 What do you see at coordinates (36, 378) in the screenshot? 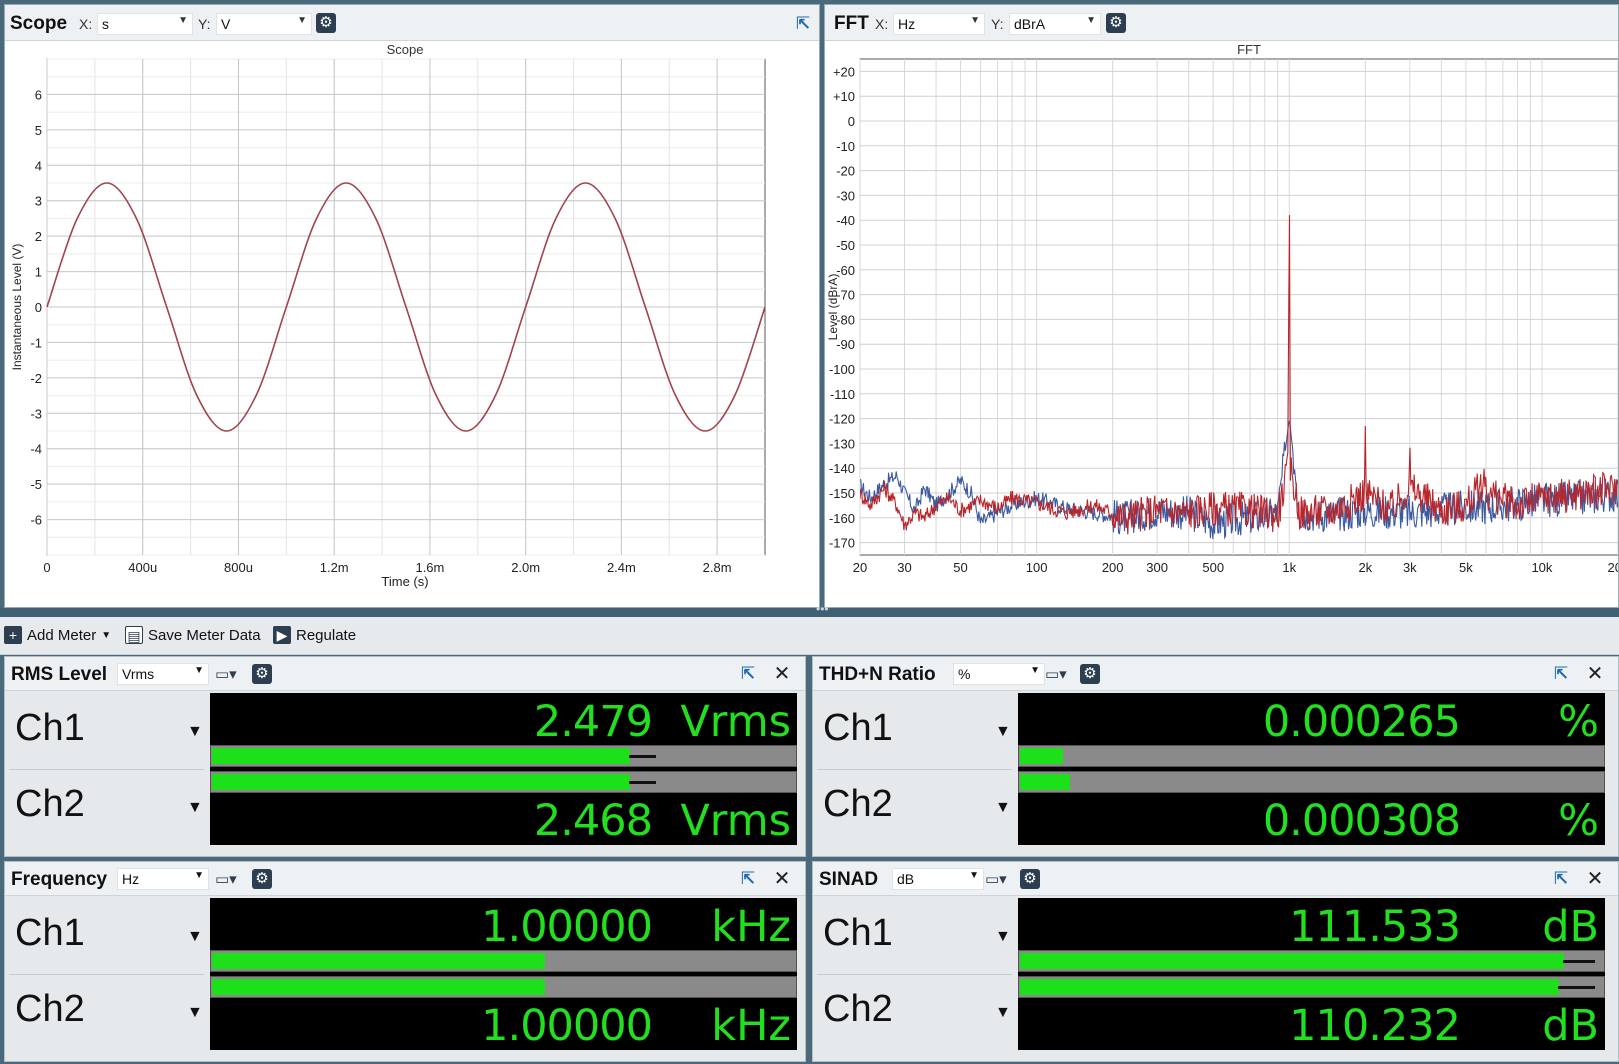
I see `scope-y-tick-label: -2` at bounding box center [36, 378].